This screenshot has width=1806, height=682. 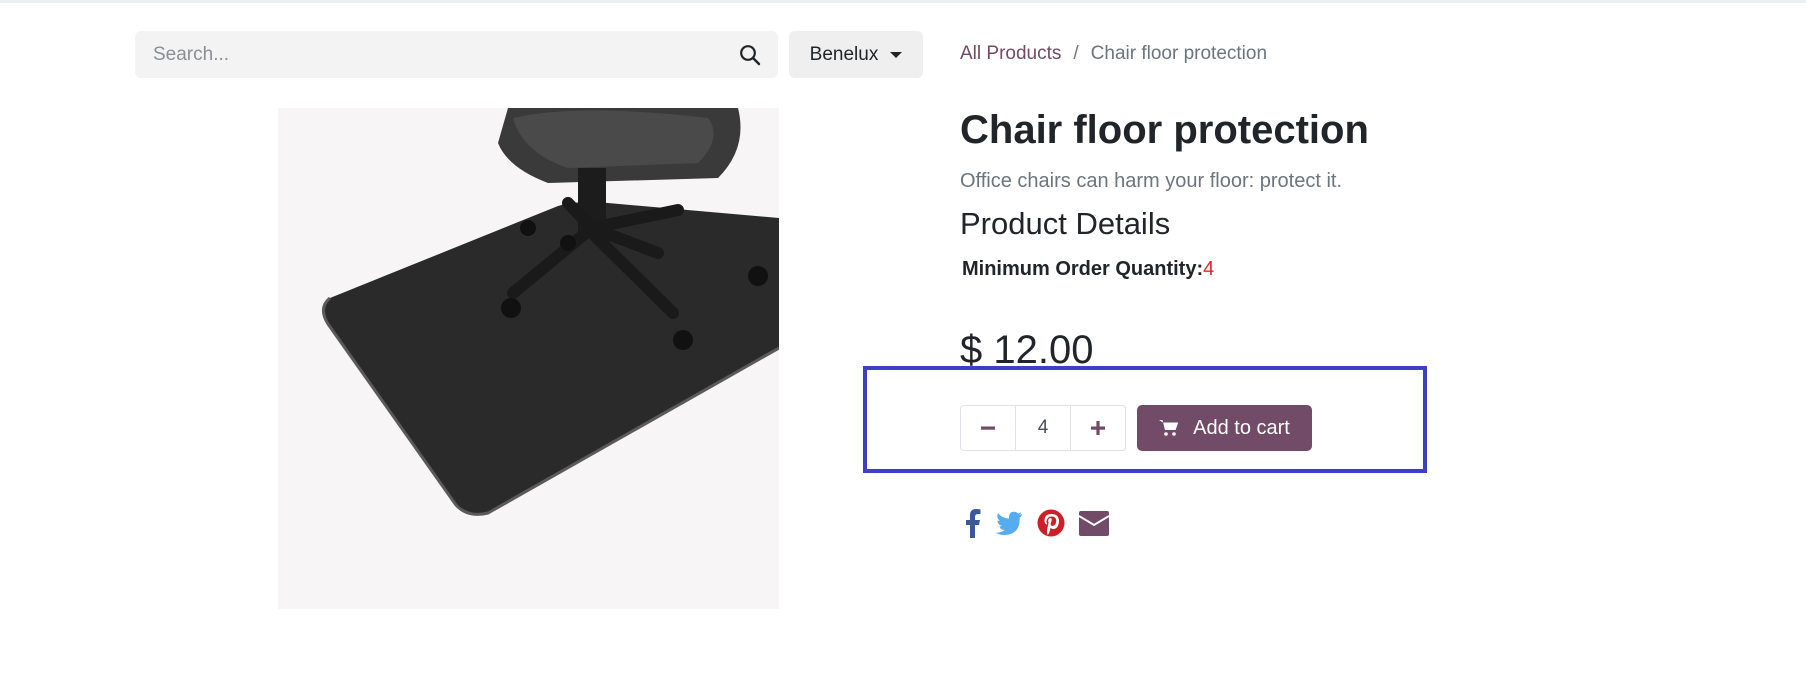 I want to click on pricelist-label: Benelux, so click(x=844, y=54).